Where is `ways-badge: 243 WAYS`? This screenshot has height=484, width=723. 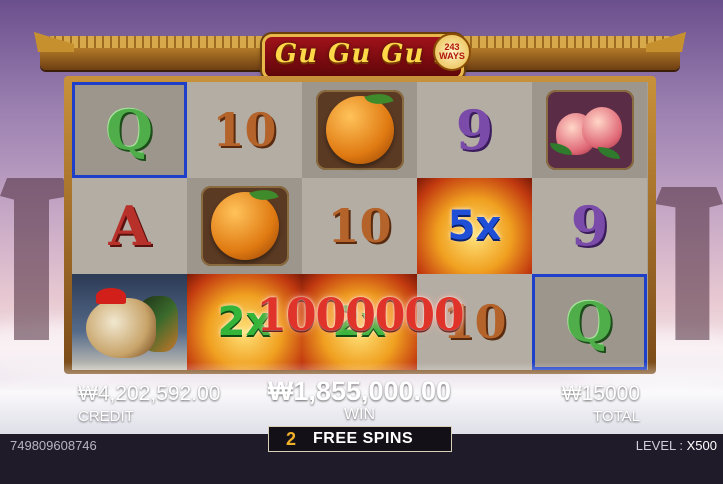
ways-badge: 243 WAYS is located at coordinates (452, 52).